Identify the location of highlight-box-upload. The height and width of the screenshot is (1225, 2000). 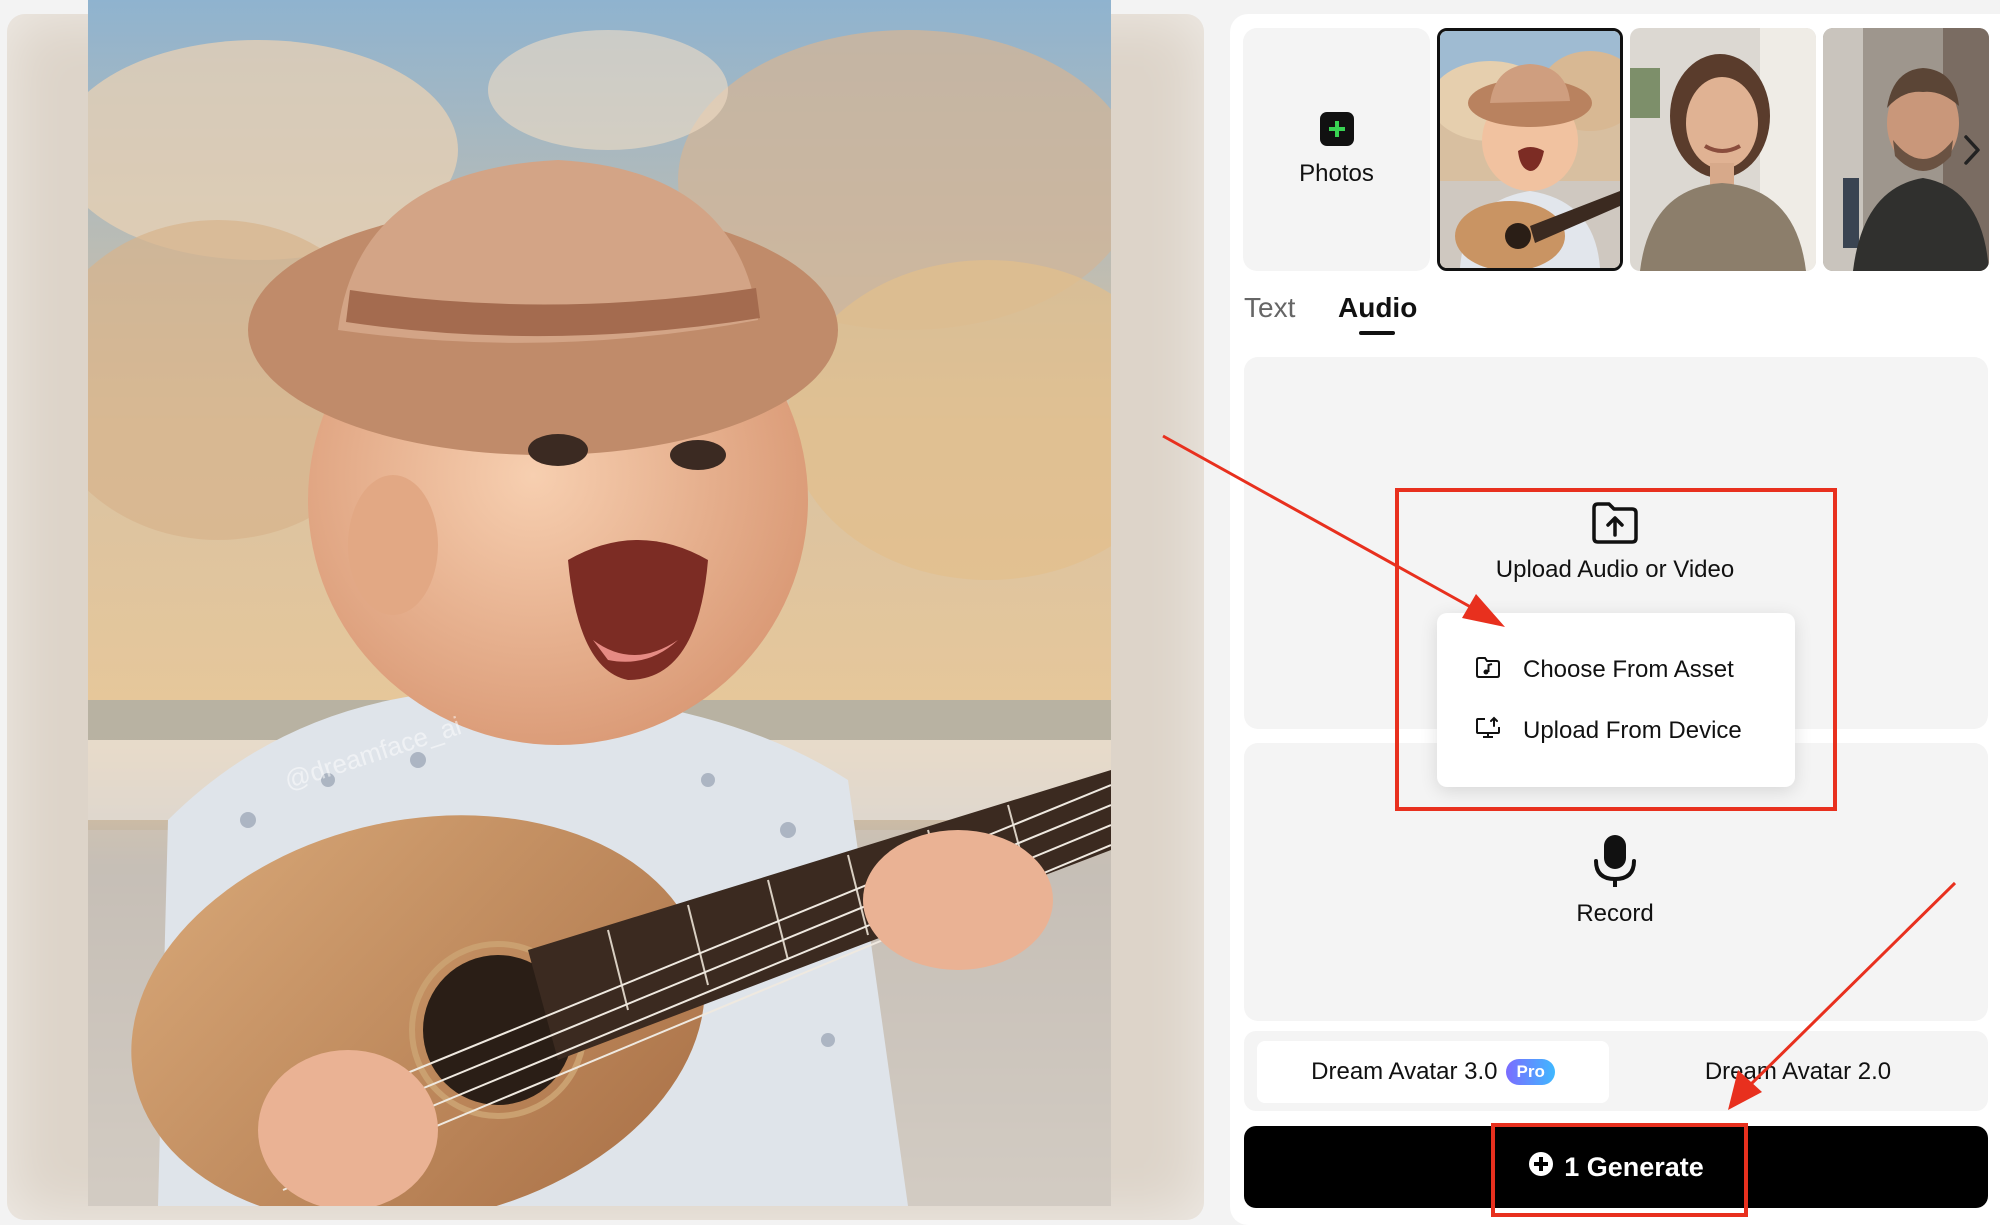
(1616, 649).